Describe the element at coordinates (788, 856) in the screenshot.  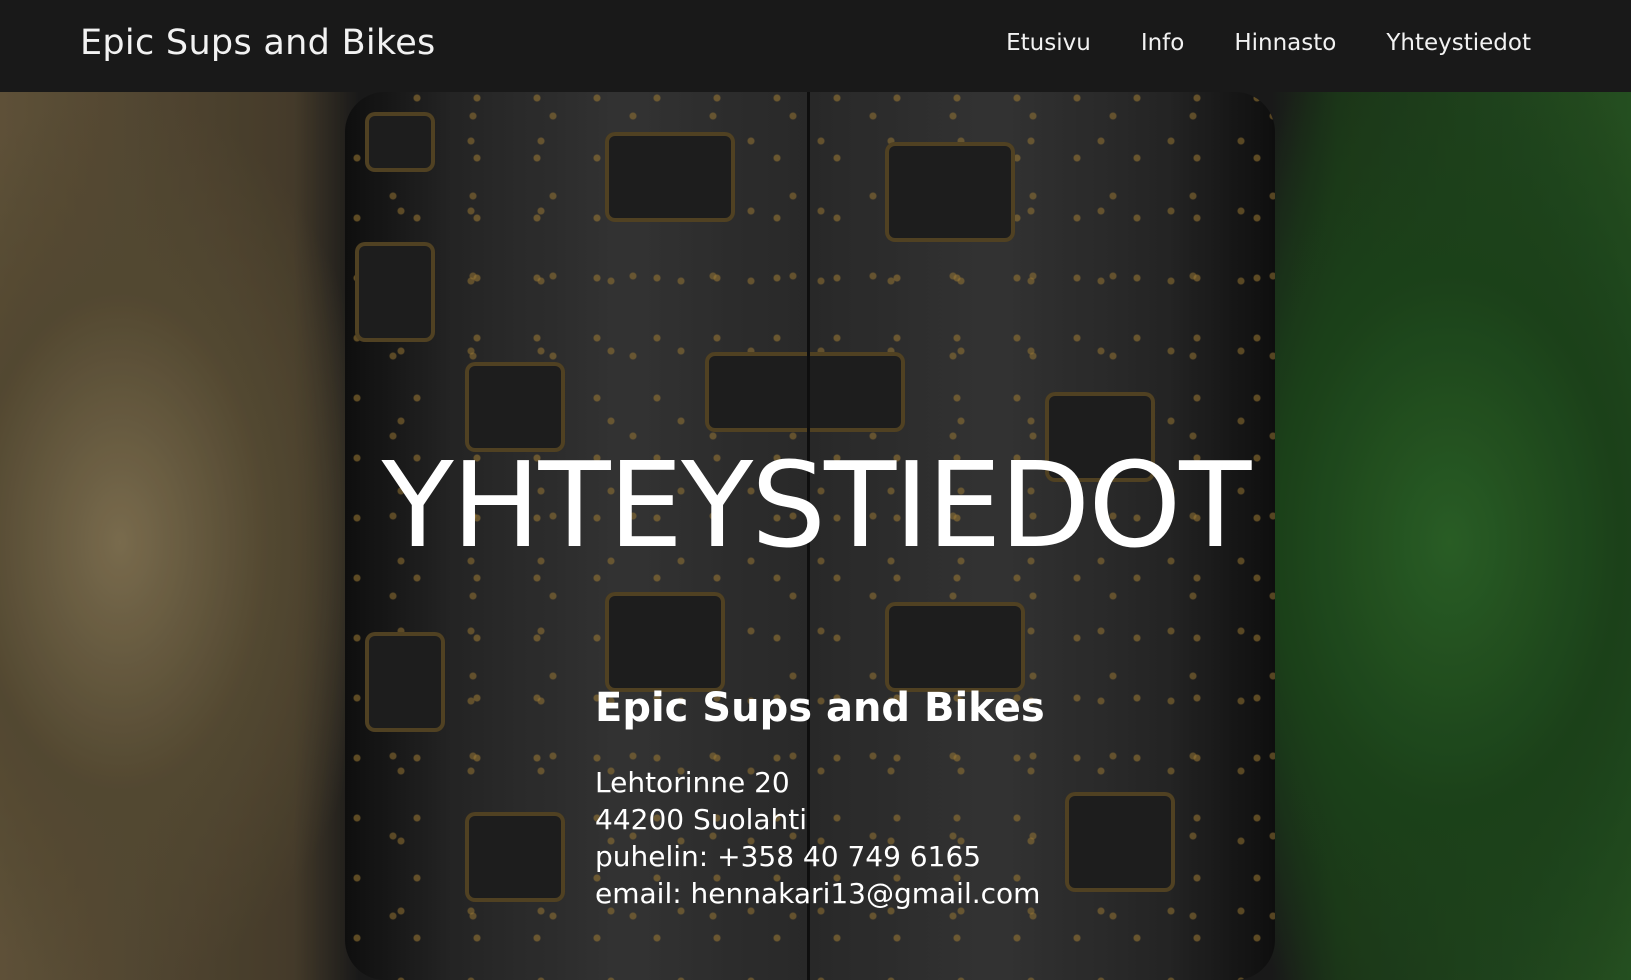
I see `phone-number: puhelin: +358 40 749 6165` at that location.